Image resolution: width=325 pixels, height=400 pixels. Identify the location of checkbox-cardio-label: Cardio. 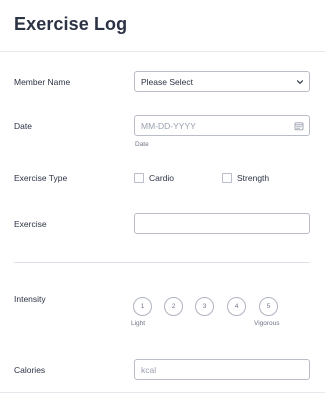
(161, 178).